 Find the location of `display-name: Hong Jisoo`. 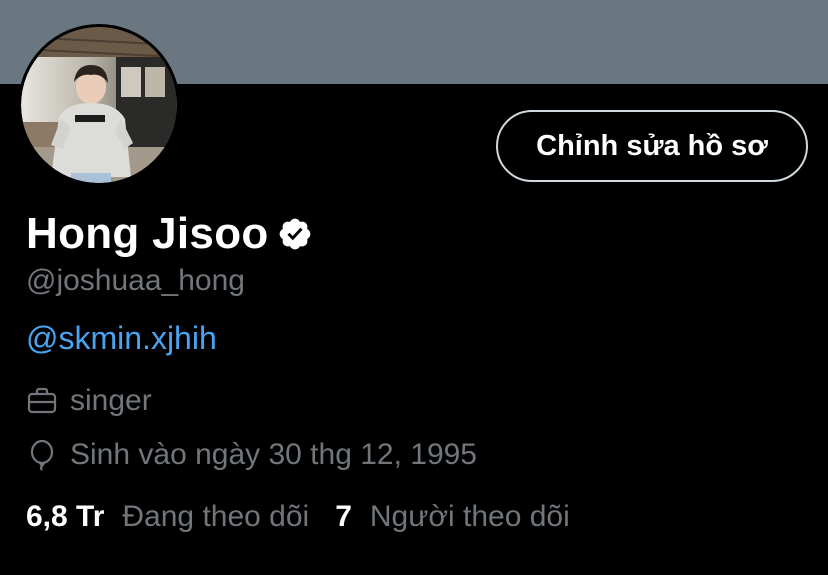

display-name: Hong Jisoo is located at coordinates (147, 233).